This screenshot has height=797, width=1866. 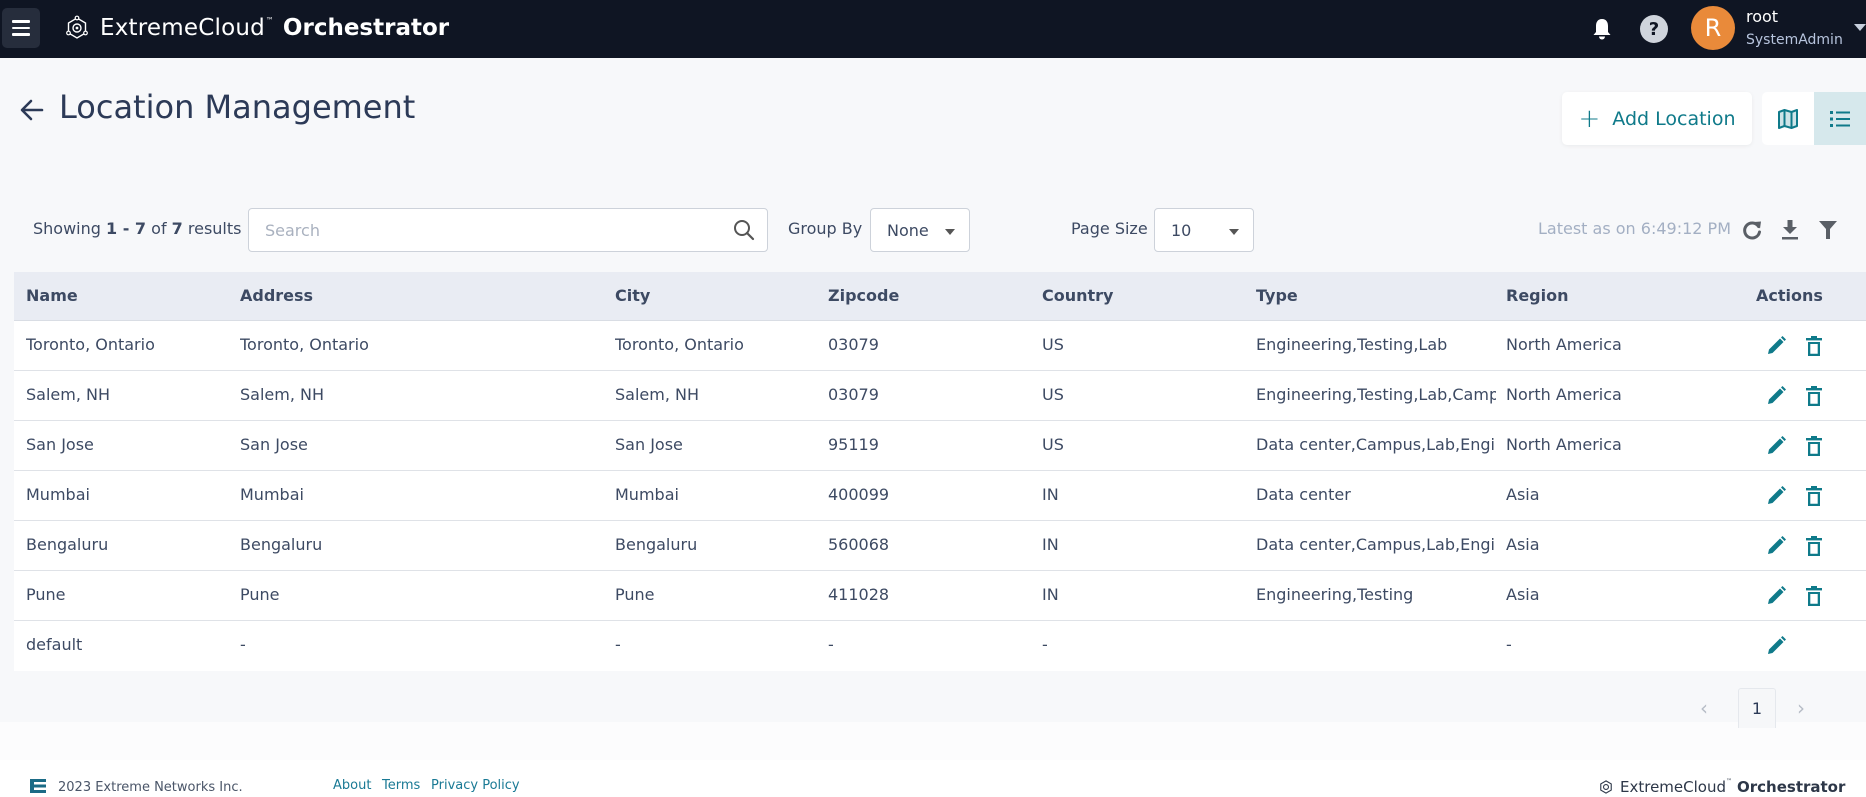 What do you see at coordinates (1204, 230) in the screenshot?
I see `page-size-select: 10` at bounding box center [1204, 230].